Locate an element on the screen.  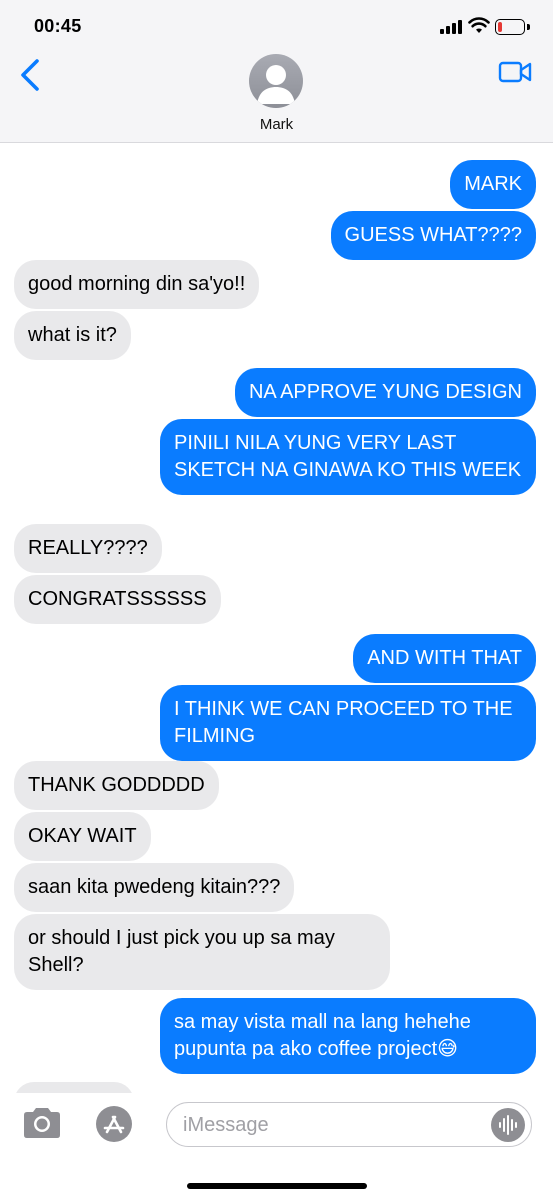
message-bubble-received-partial is located at coordinates (74, 1087).